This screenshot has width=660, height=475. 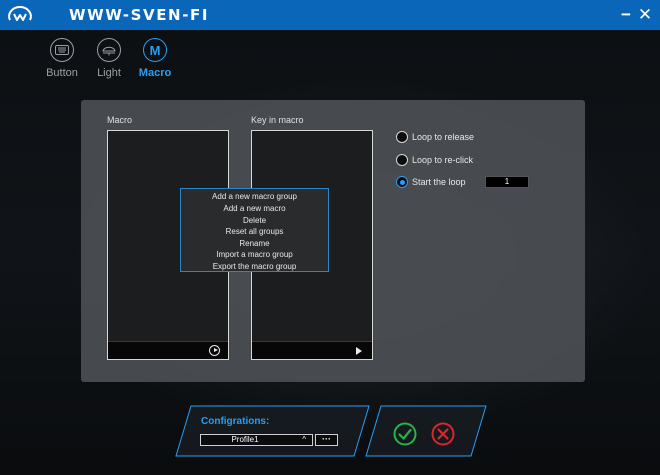 I want to click on menu-item-export-group: Export the macro group, so click(x=254, y=267).